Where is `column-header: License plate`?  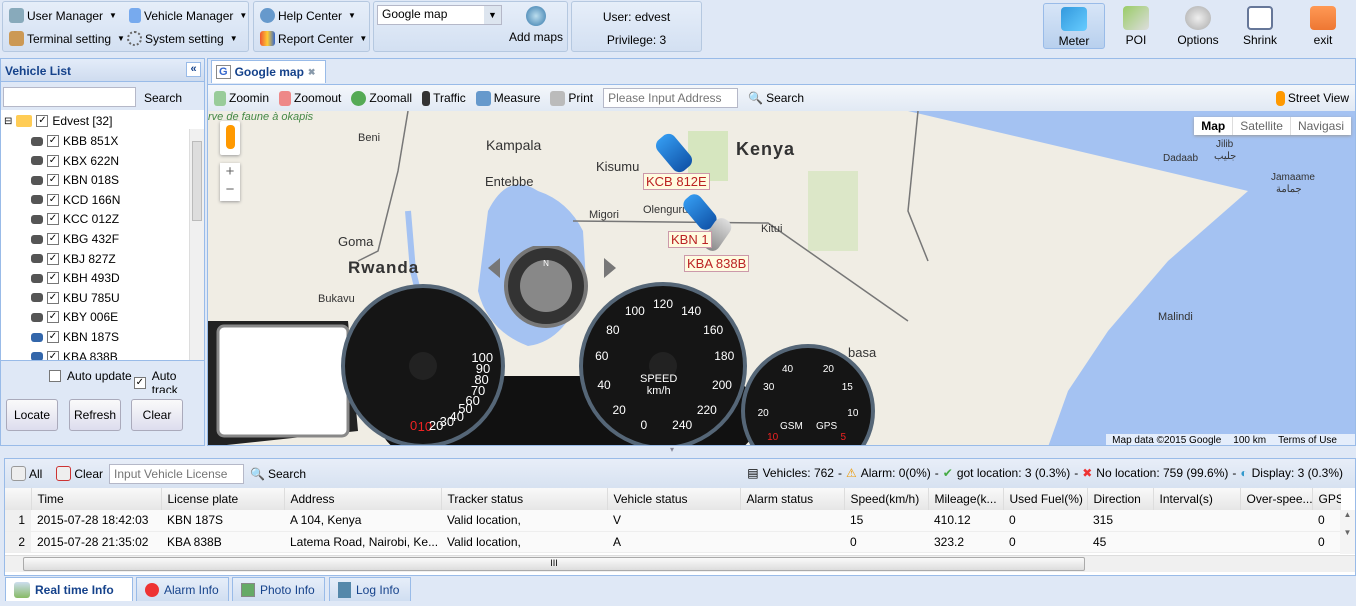
column-header: License plate is located at coordinates (223, 499).